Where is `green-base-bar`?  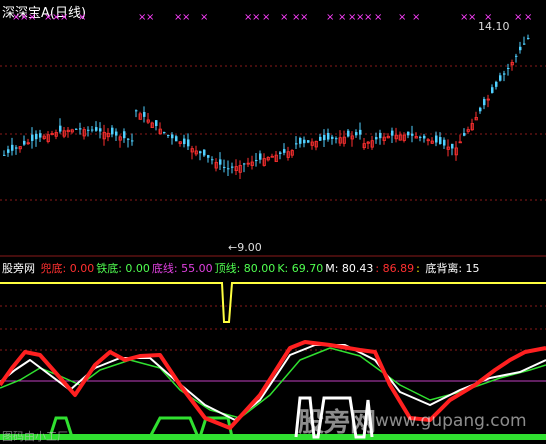 green-base-bar is located at coordinates (273, 437).